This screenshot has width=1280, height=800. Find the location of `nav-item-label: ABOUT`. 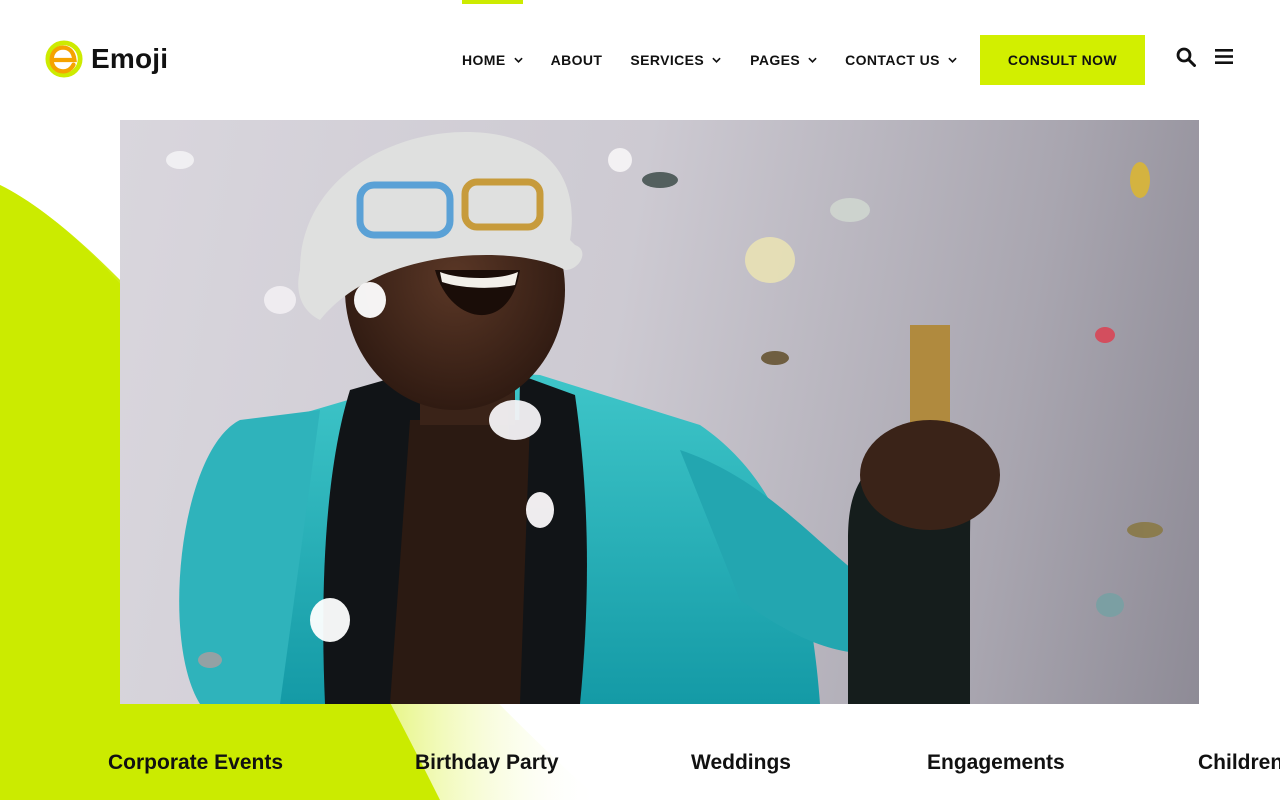

nav-item-label: ABOUT is located at coordinates (576, 60).